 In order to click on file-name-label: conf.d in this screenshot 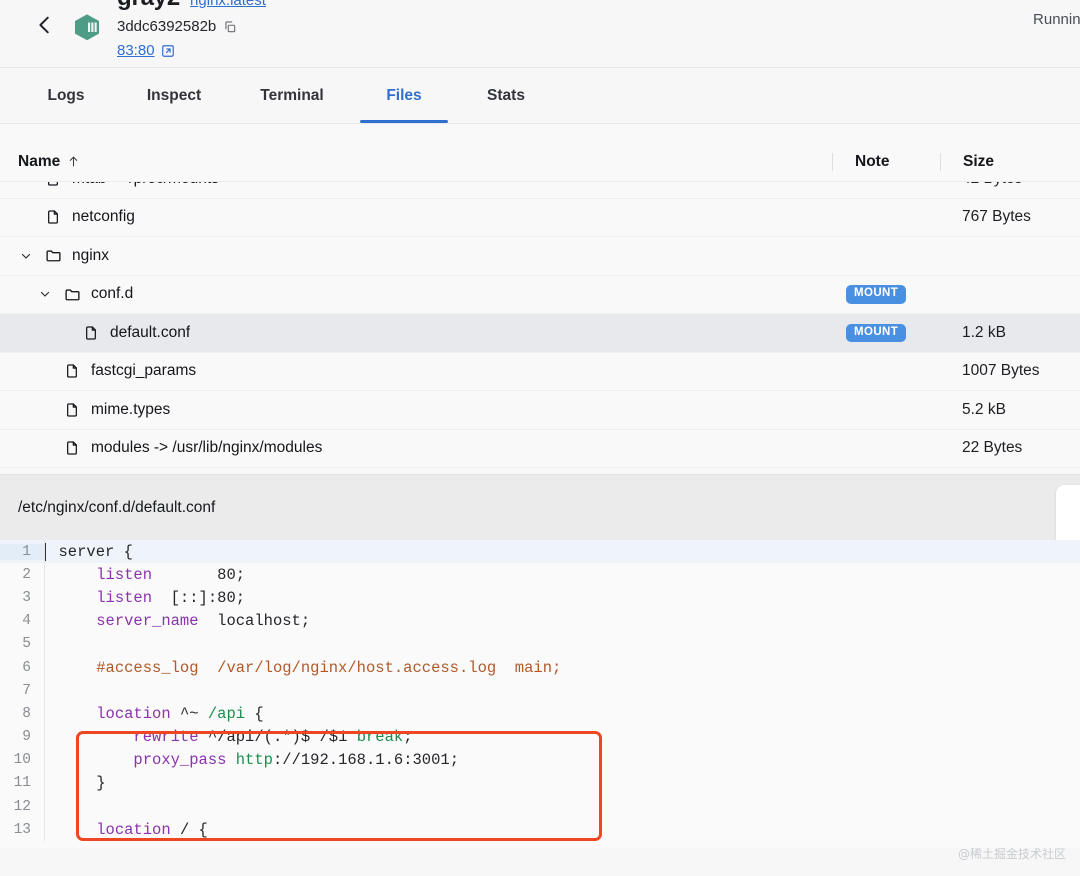, I will do `click(112, 294)`.